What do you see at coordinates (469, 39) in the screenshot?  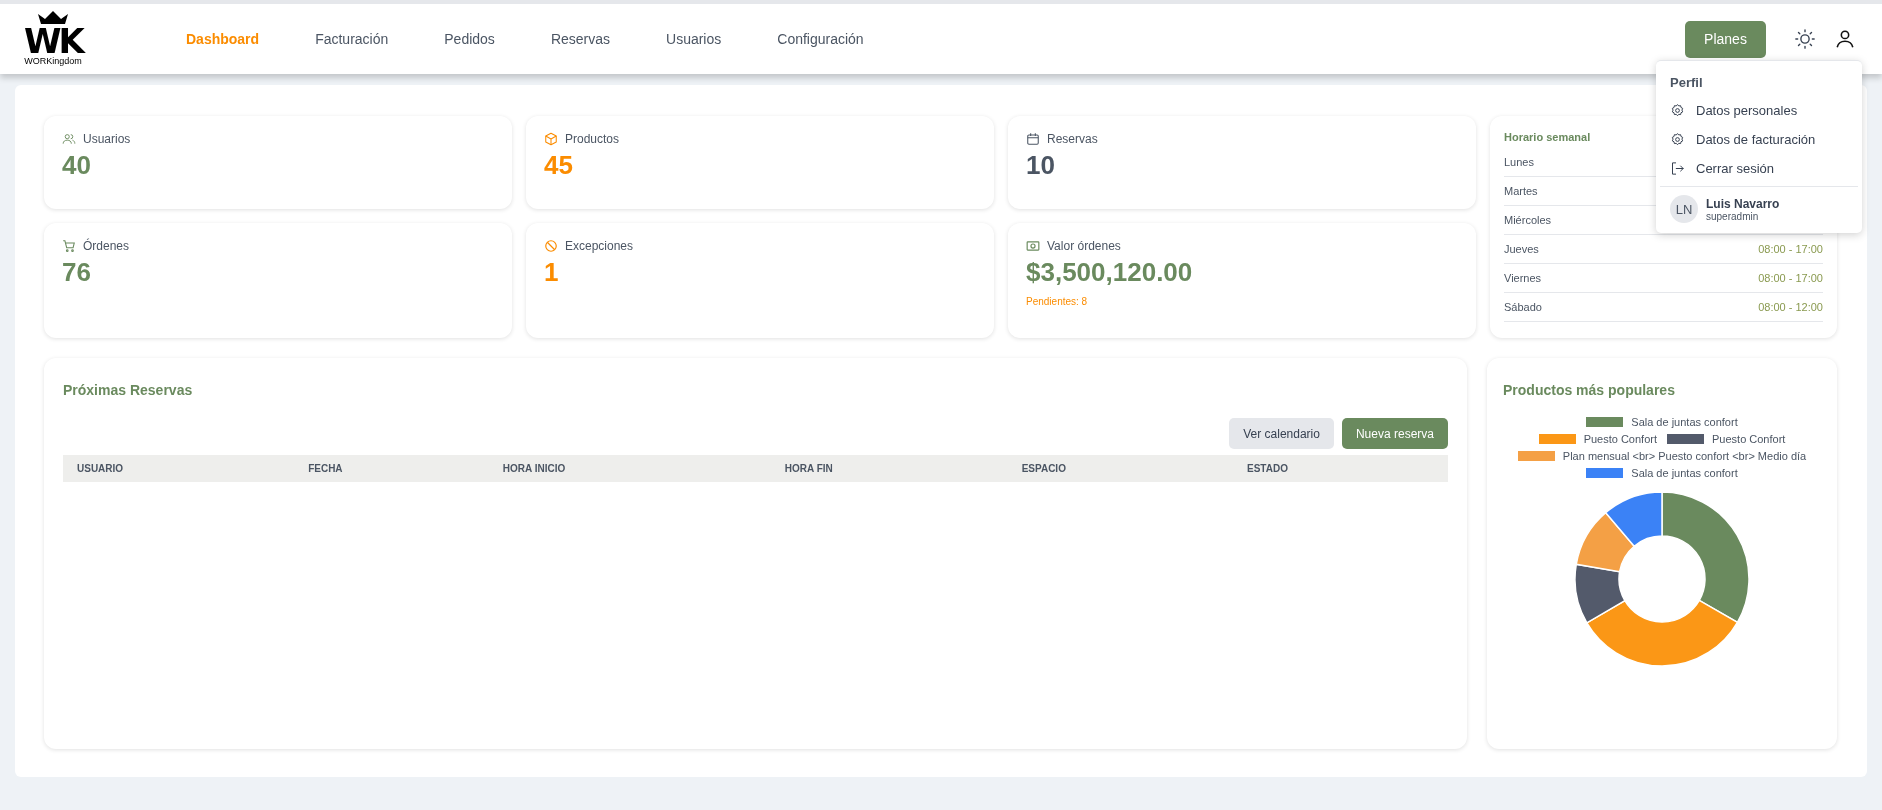 I see `nav-tab: Pedidos` at bounding box center [469, 39].